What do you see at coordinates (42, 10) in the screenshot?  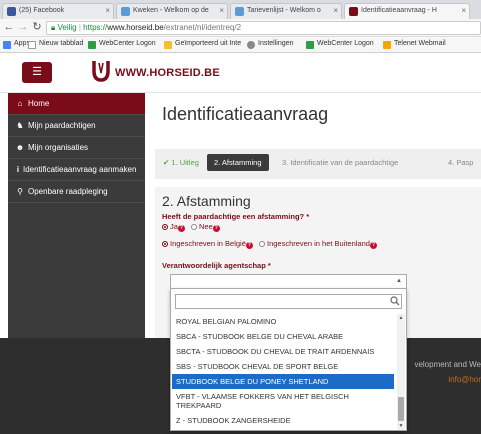 I see `tab-label: (25) Facebook` at bounding box center [42, 10].